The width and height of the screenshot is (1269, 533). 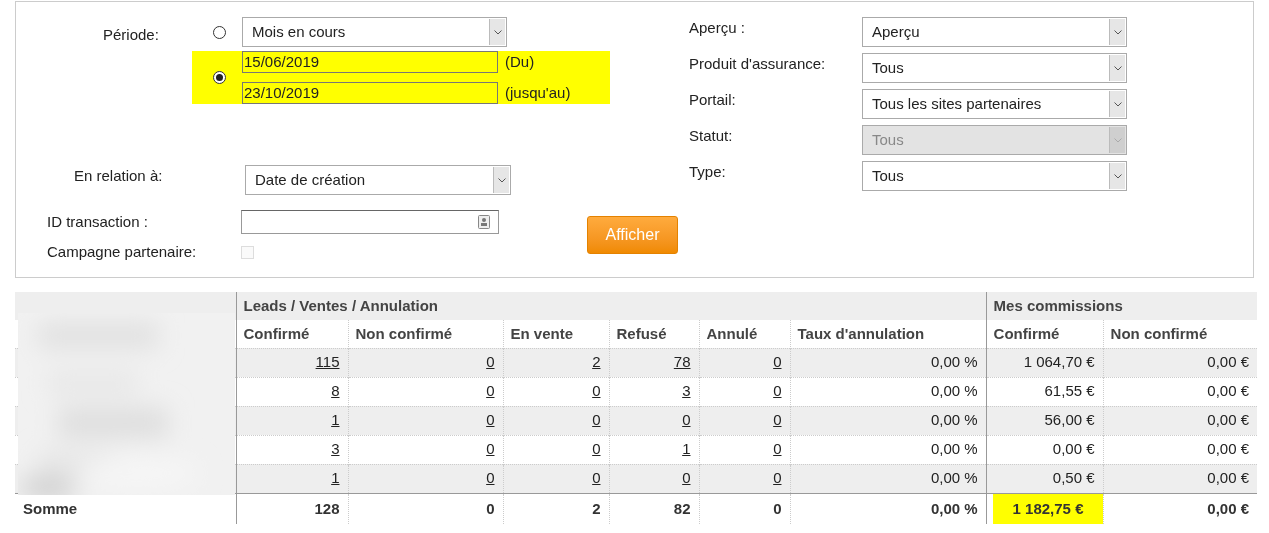 What do you see at coordinates (1069, 420) in the screenshot?
I see `table-cell: 56,00 €` at bounding box center [1069, 420].